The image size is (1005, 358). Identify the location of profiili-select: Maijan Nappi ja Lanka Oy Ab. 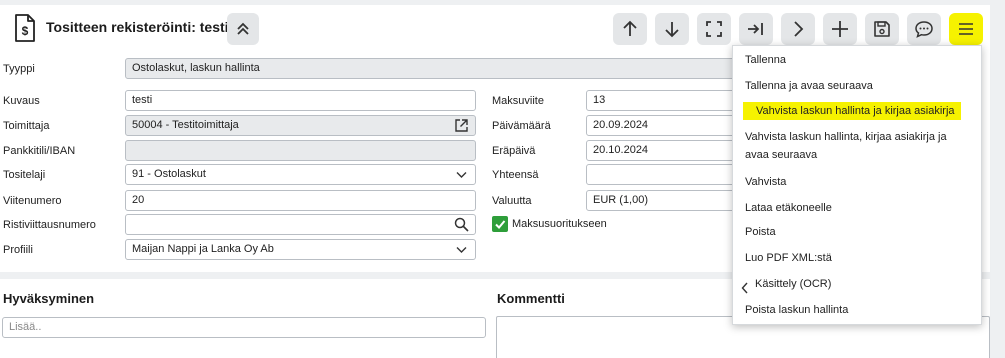
(300, 249).